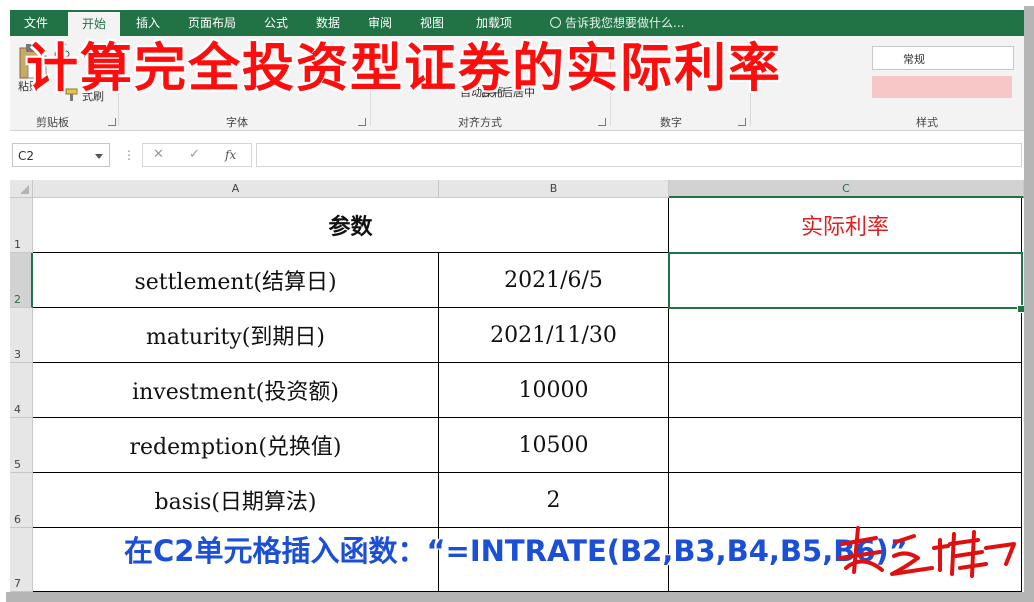  What do you see at coordinates (554, 280) in the screenshot?
I see `cell-b2: 2021/6/5` at bounding box center [554, 280].